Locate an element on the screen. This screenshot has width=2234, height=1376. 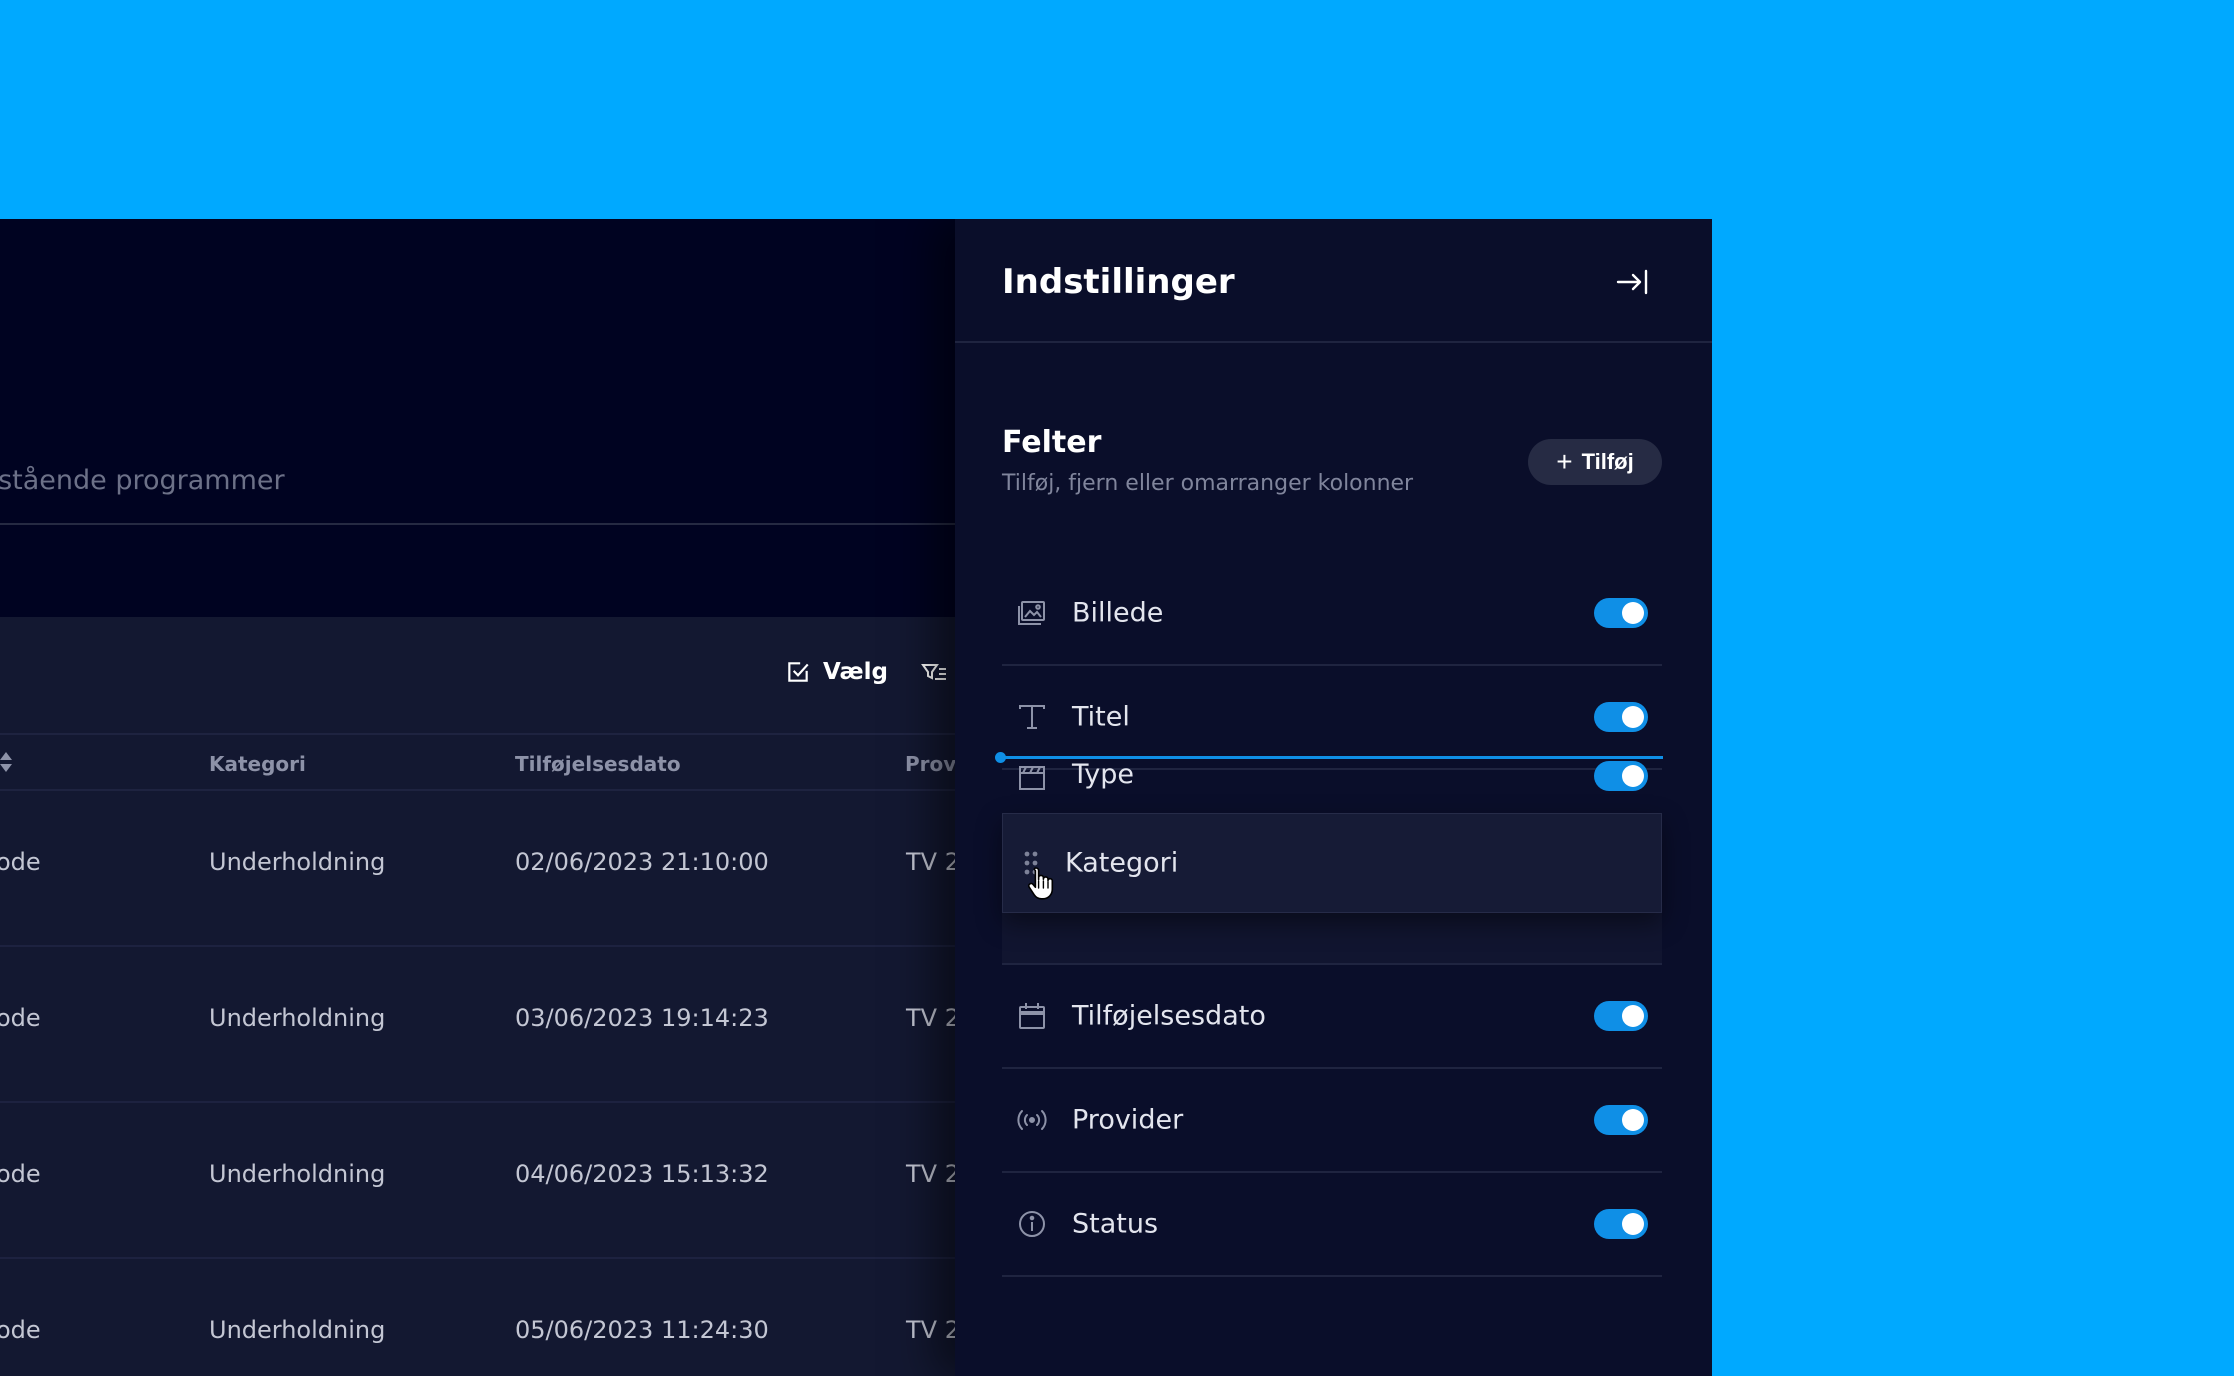
field-row-type: Type is located at coordinates (1332, 776).